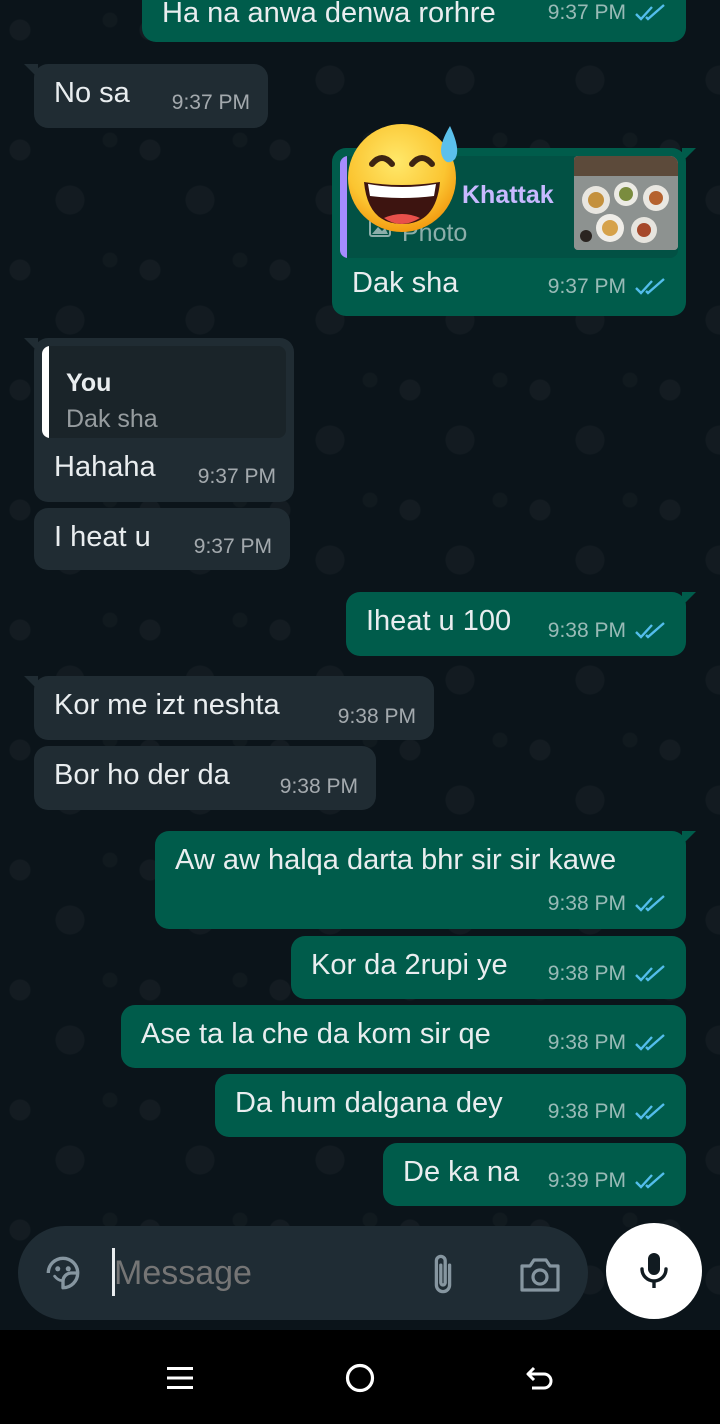 The width and height of the screenshot is (720, 1424). What do you see at coordinates (405, 283) in the screenshot?
I see `message-text: Dak sha` at bounding box center [405, 283].